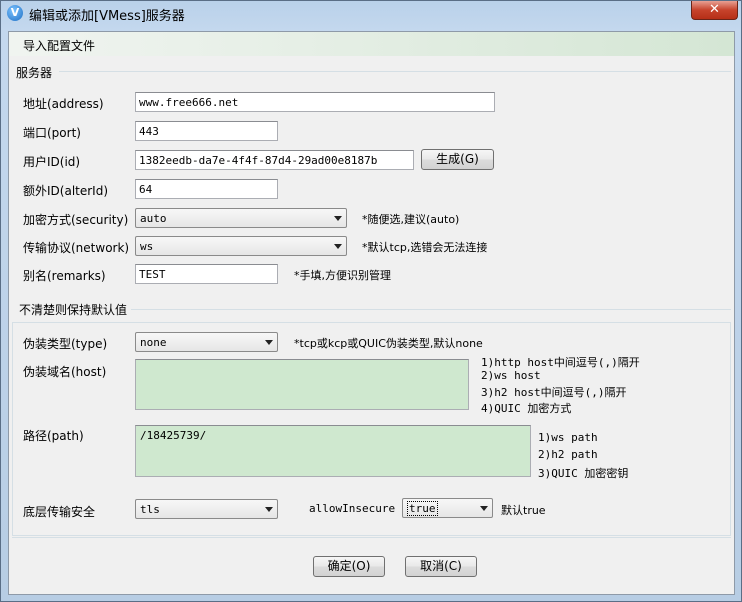  I want to click on path-hint-1: 1)ws path, so click(568, 437).